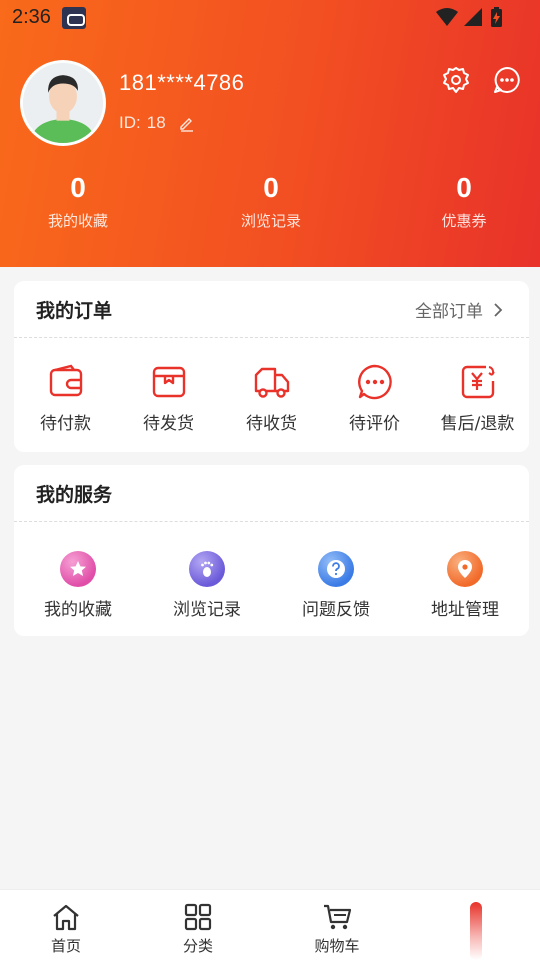 The width and height of the screenshot is (540, 960). I want to click on stat-history: 0 浏览记录, so click(271, 201).